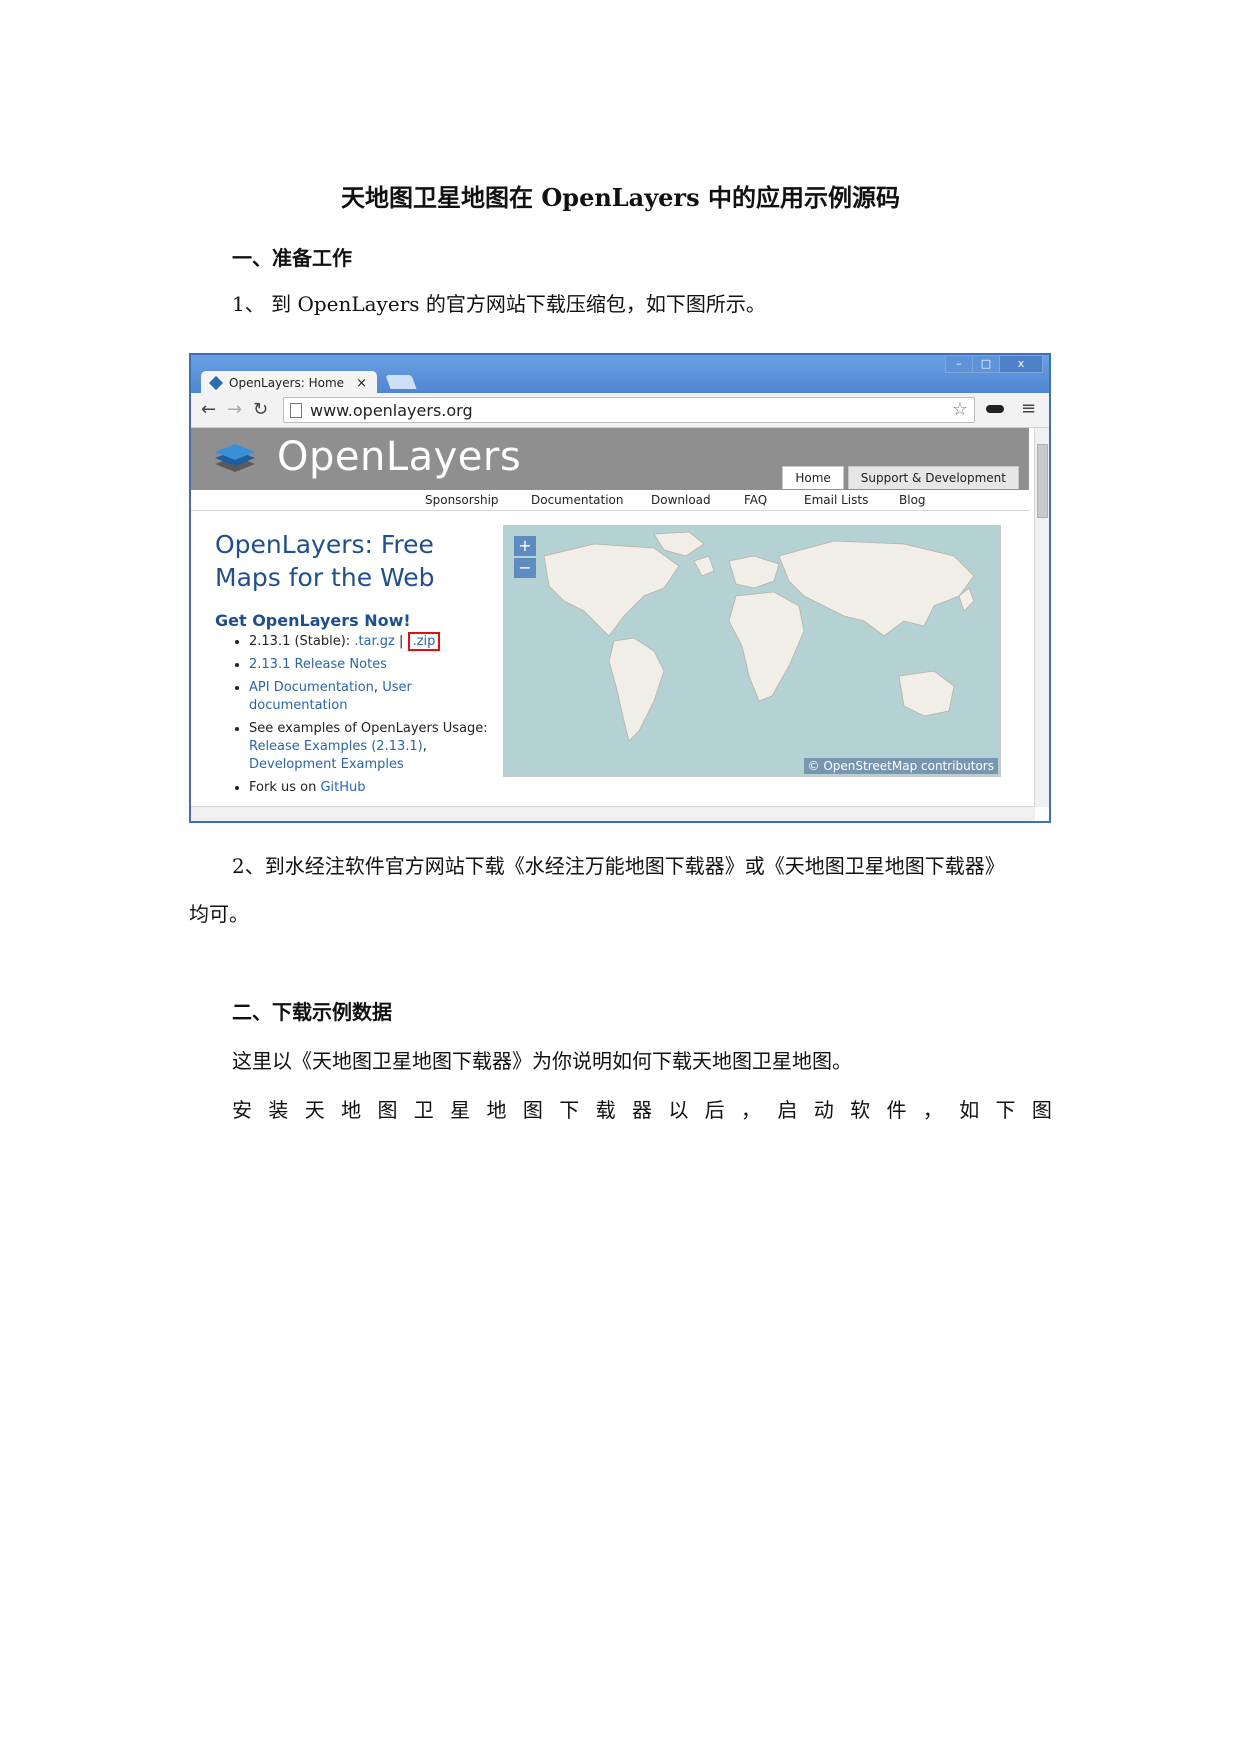 This screenshot has width=1241, height=1754. I want to click on char: 器, so click(641, 1110).